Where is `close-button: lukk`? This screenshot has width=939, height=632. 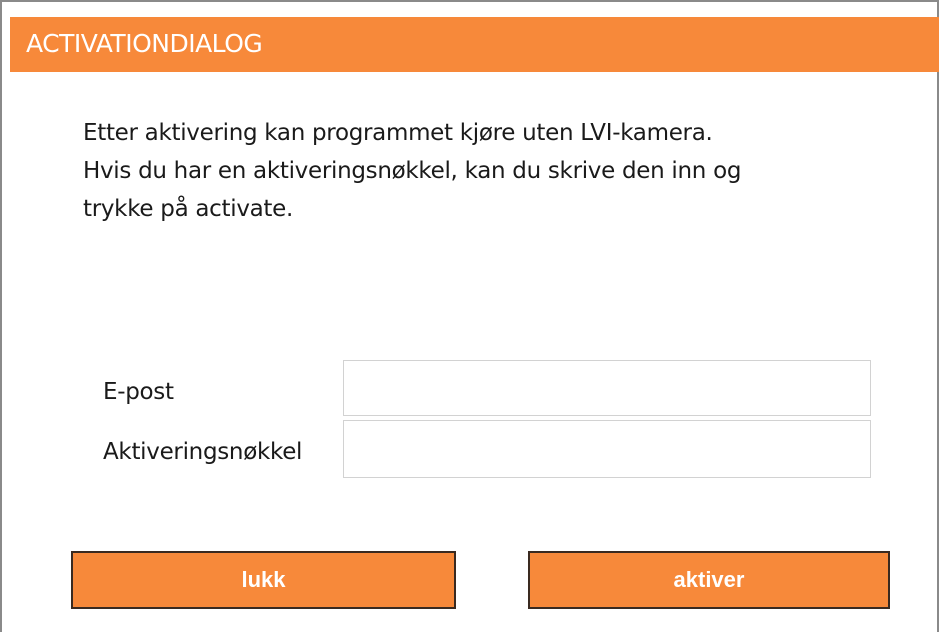
close-button: lukk is located at coordinates (263, 580).